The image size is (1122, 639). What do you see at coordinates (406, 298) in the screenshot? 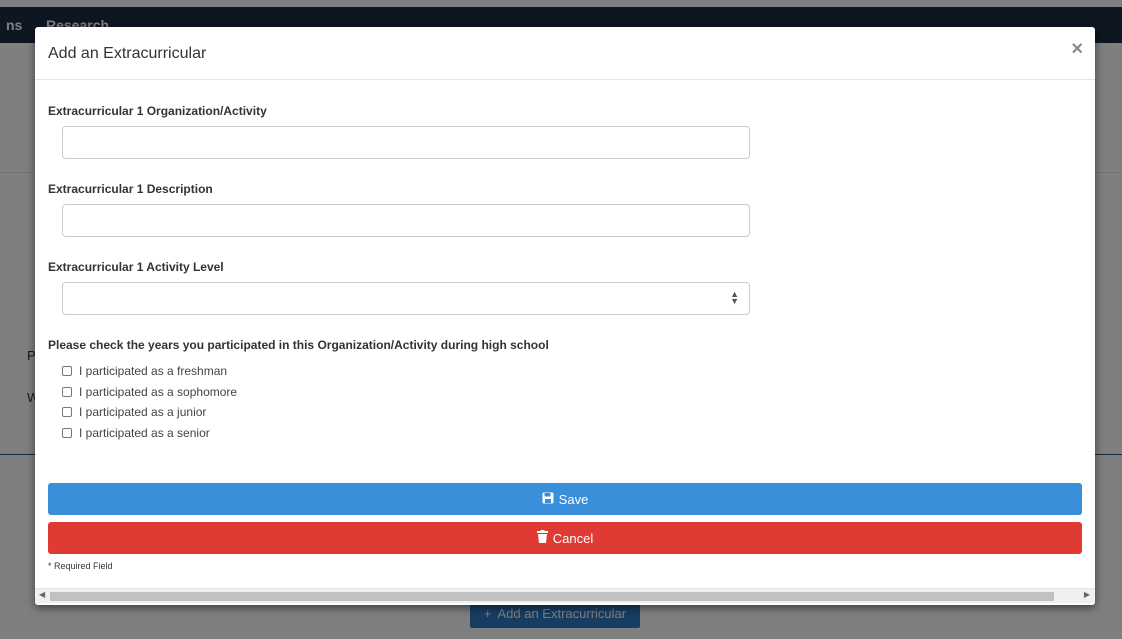
I see `activity-level-select: ▲ ▼` at bounding box center [406, 298].